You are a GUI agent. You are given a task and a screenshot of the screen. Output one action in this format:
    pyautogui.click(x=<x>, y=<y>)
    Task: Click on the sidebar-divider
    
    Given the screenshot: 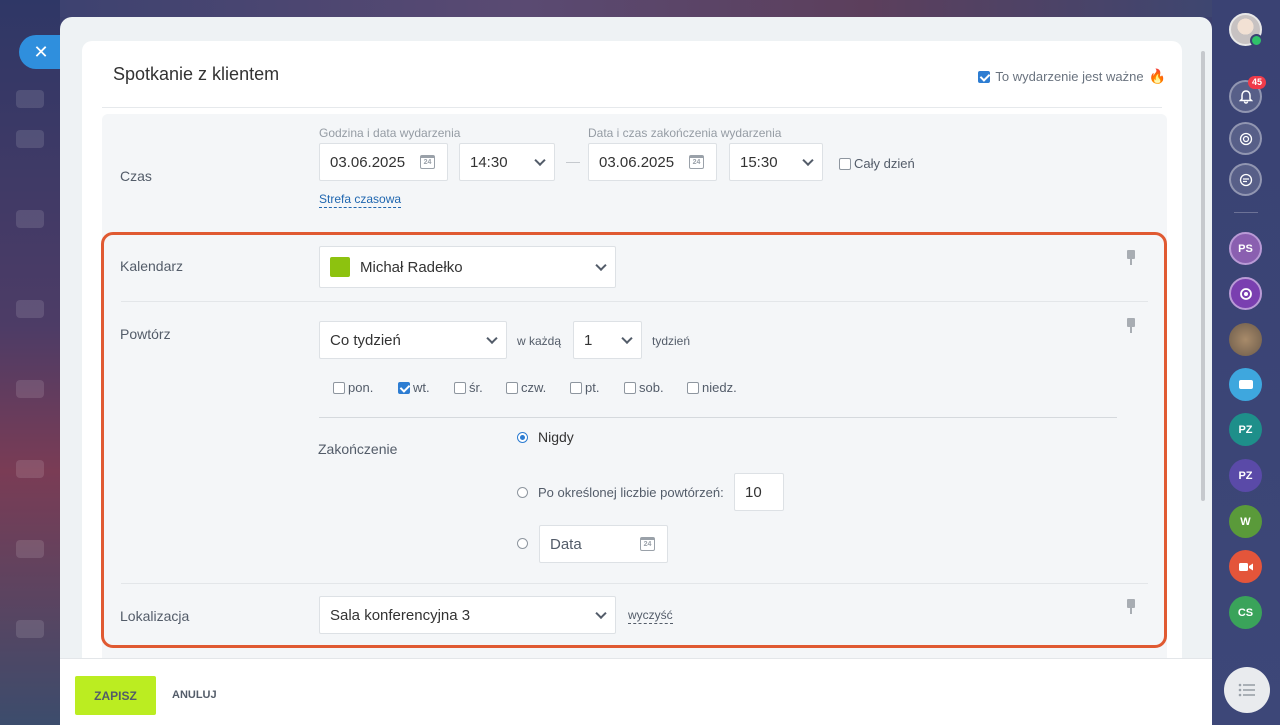 What is the action you would take?
    pyautogui.click(x=1246, y=212)
    